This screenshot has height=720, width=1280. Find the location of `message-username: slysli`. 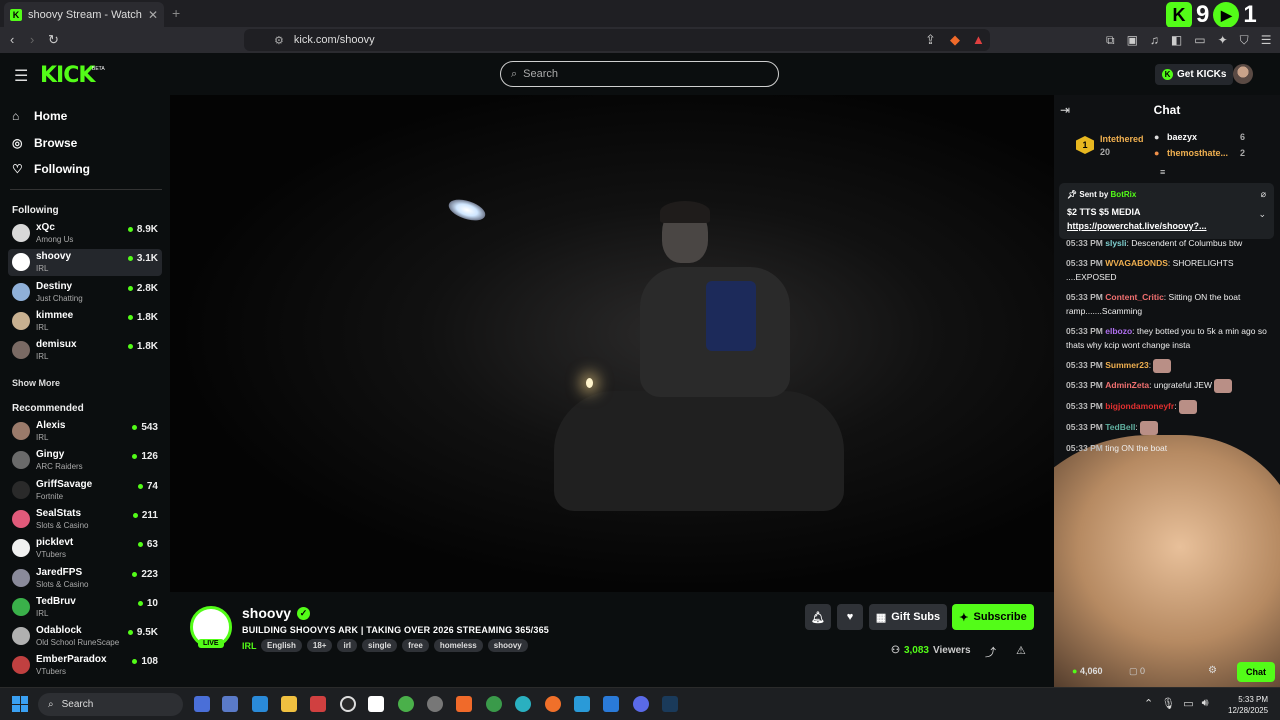

message-username: slysli is located at coordinates (1115, 243).